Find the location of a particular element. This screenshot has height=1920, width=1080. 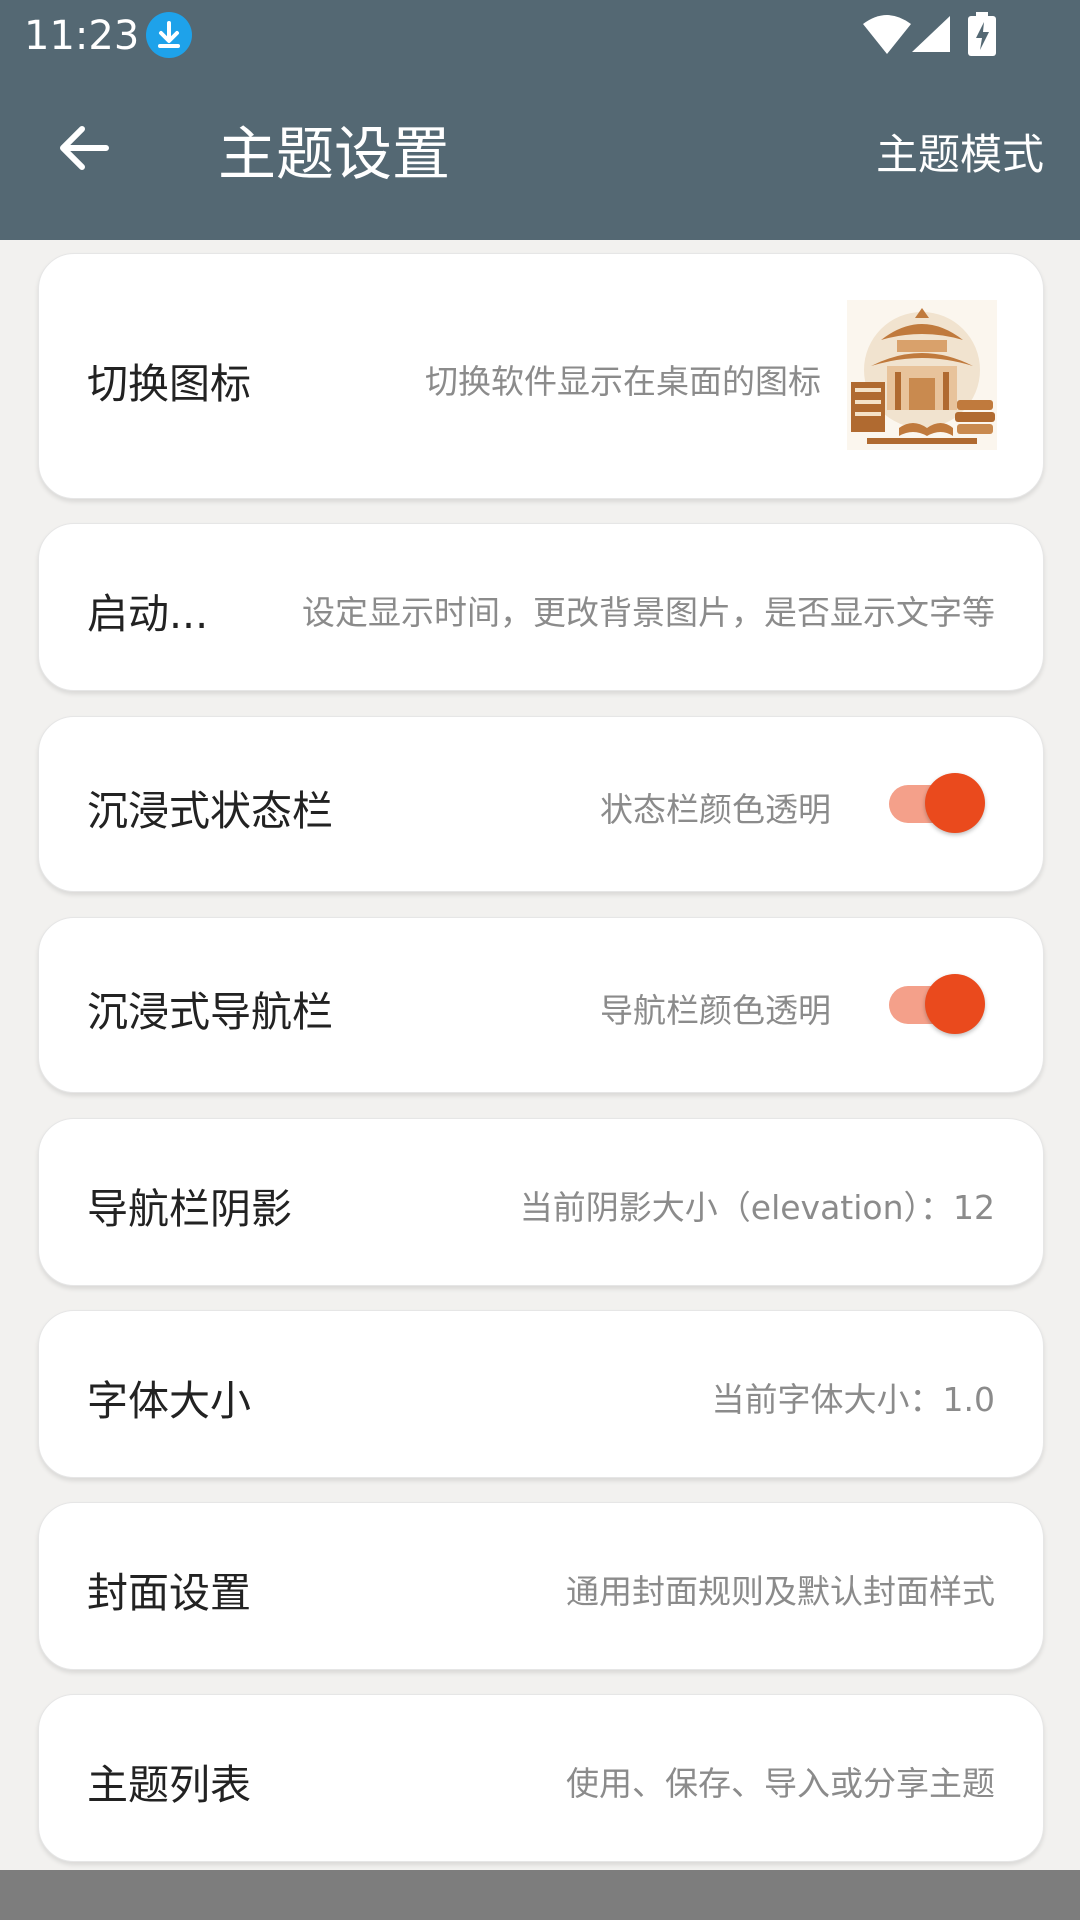

setting-theme-list: 主题列表 使用、保存、导入或分享主题 is located at coordinates (541, 1778).